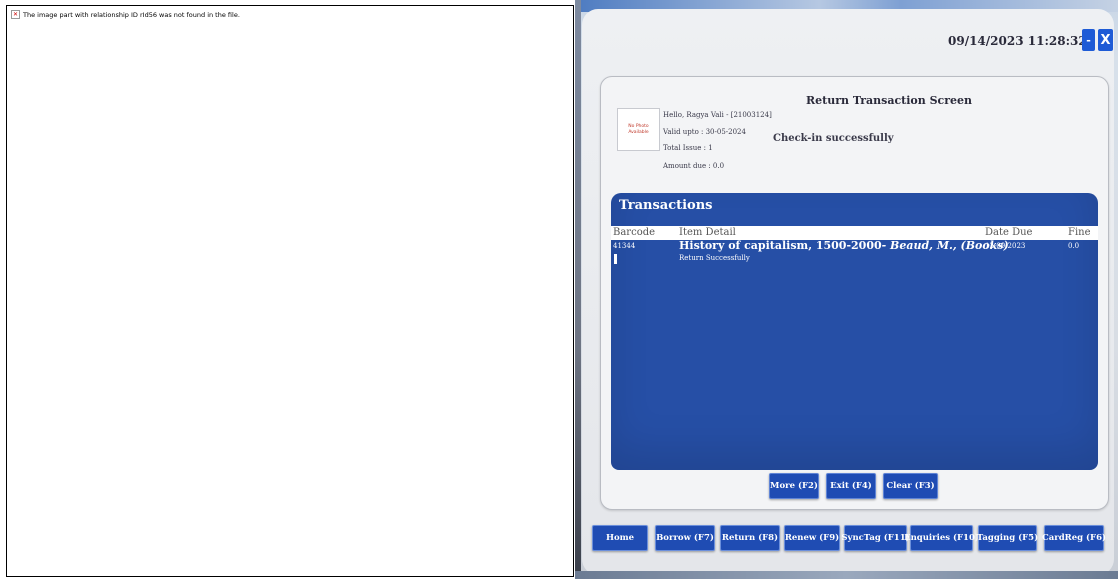 This screenshot has width=1118, height=579. I want to click on nav-home-button: Home, so click(620, 538).